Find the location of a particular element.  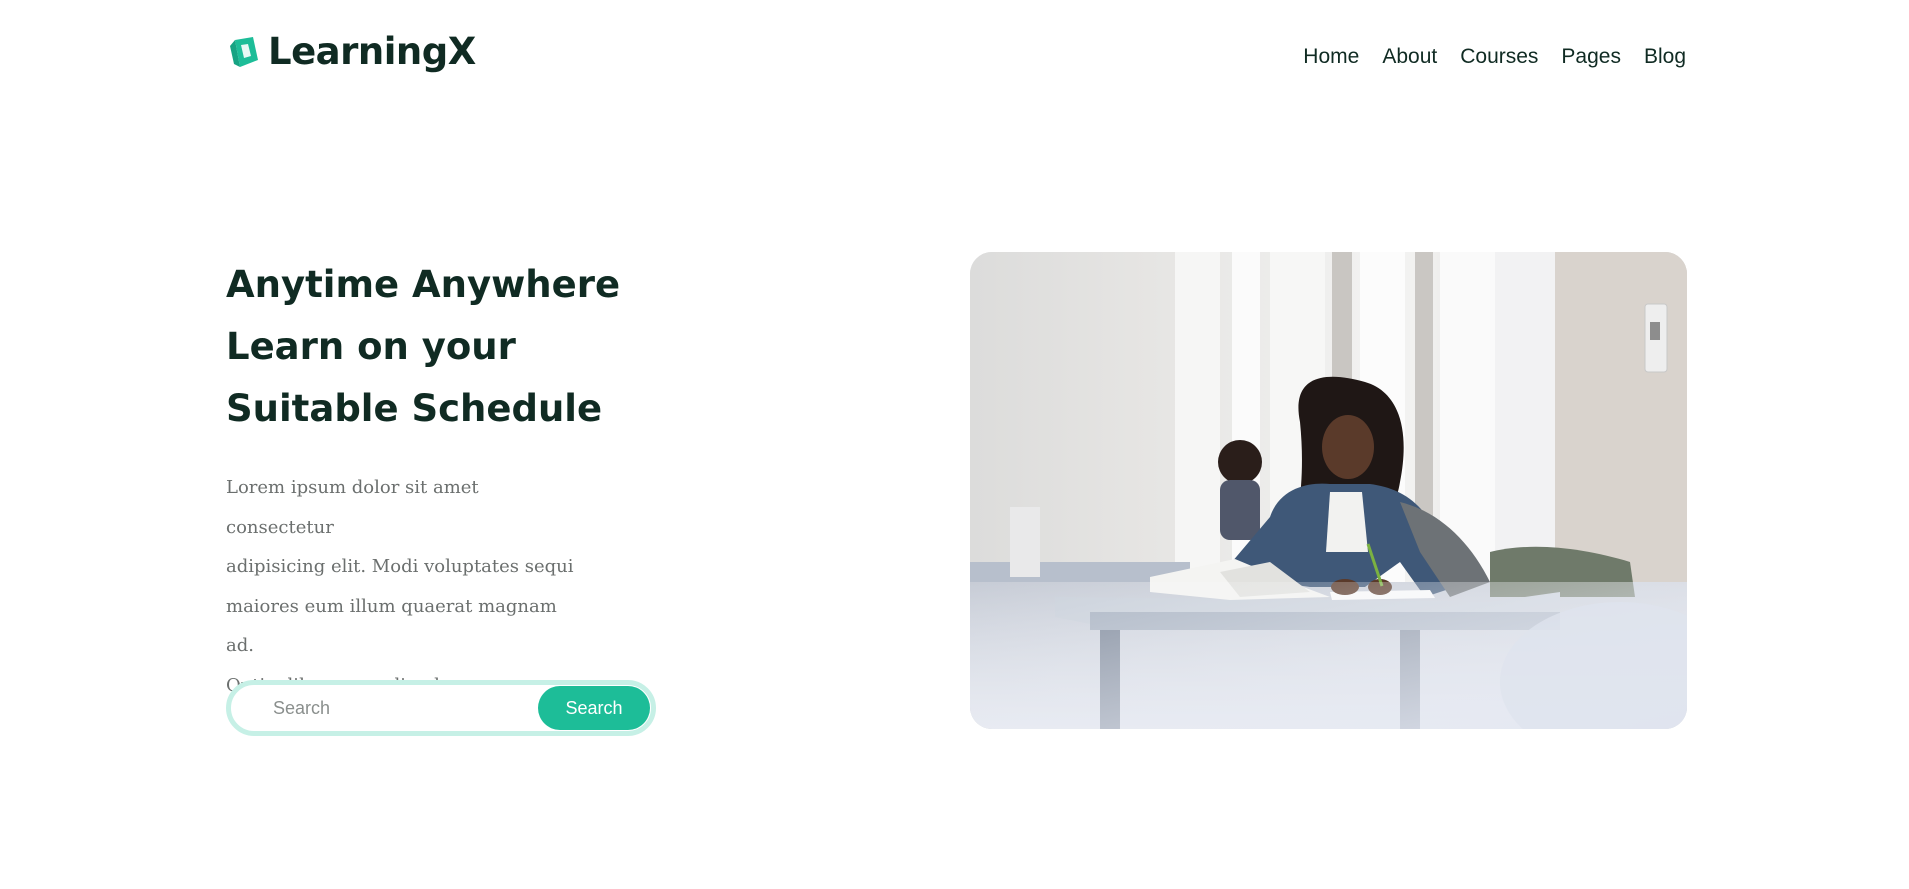

main-nav: Home About Courses Pages Blog is located at coordinates (1494, 57).